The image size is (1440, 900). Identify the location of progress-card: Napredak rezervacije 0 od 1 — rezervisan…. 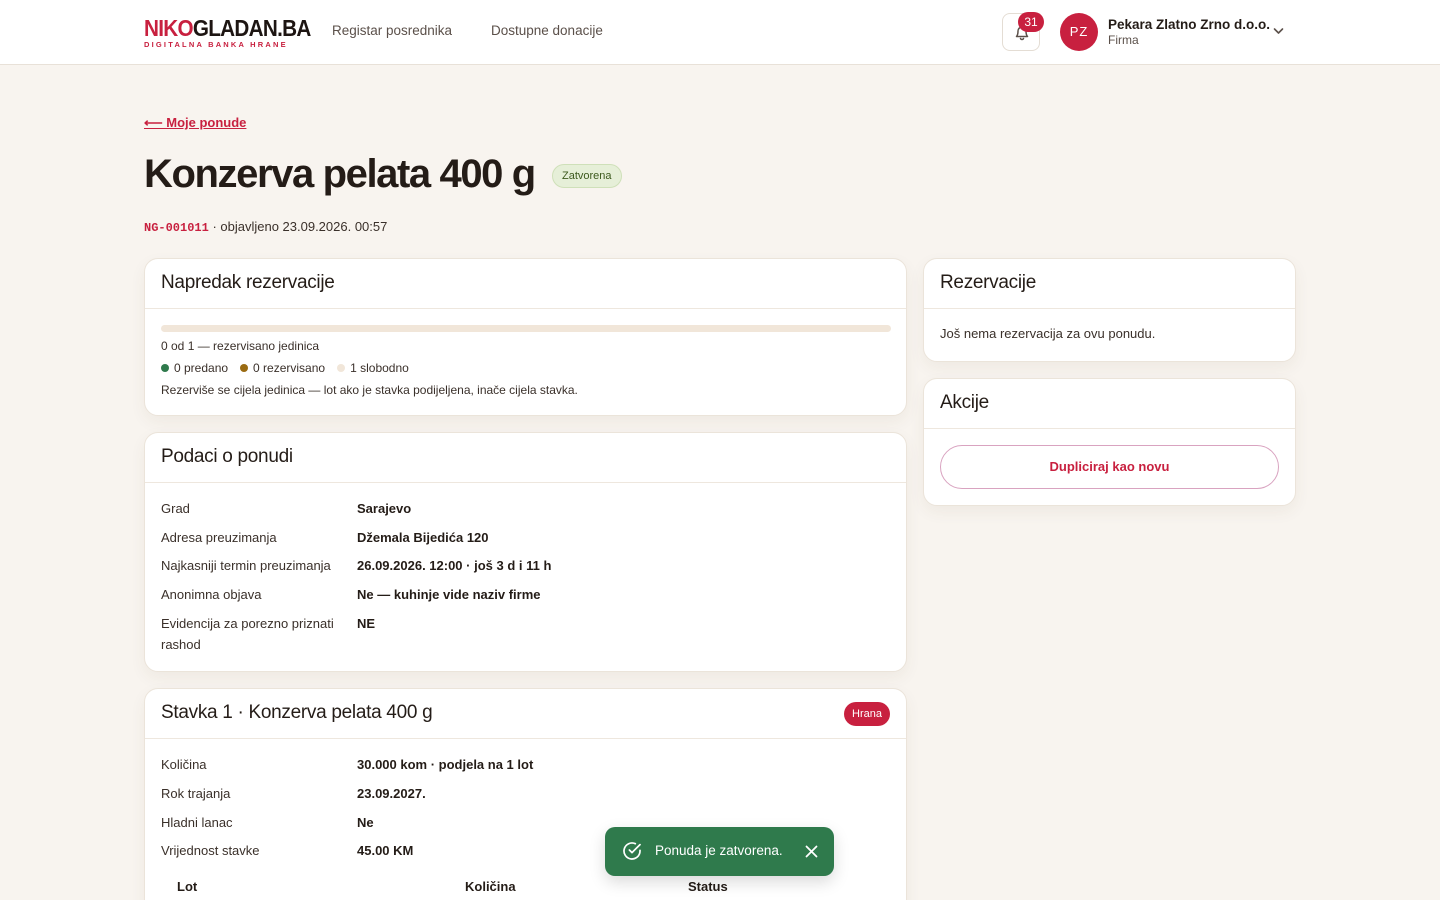
(525, 337).